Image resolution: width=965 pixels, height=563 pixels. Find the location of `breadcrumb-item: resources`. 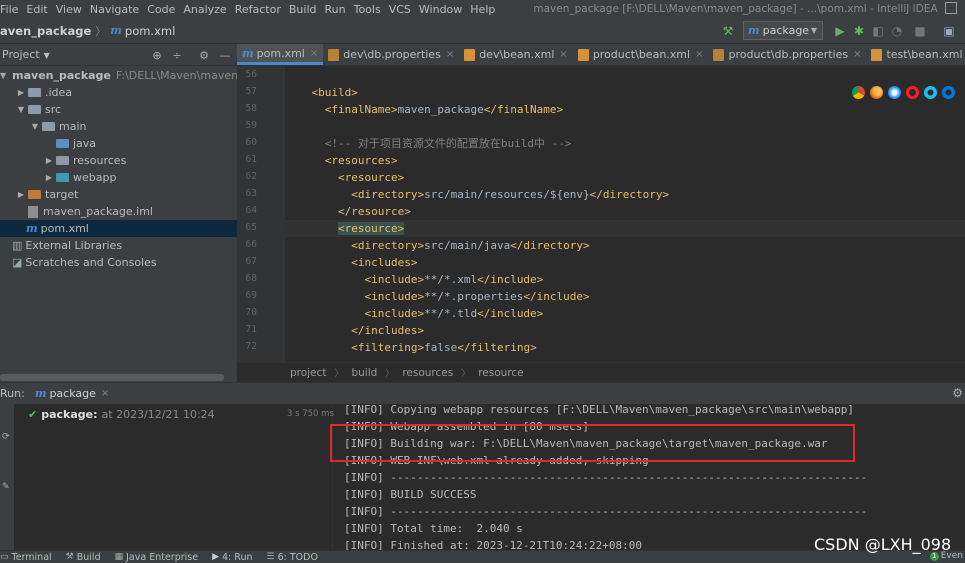

breadcrumb-item: resources is located at coordinates (427, 373).